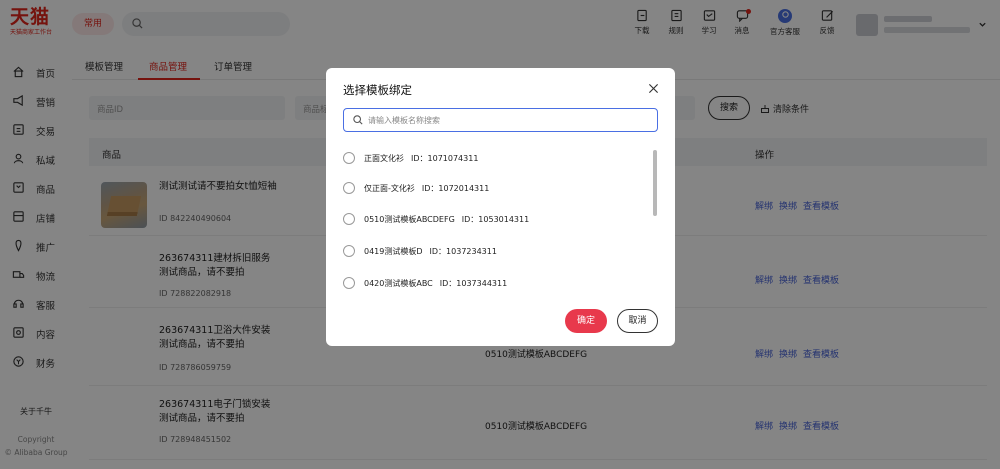  What do you see at coordinates (389, 188) in the screenshot?
I see `template-name: 仅正面-文化衫` at bounding box center [389, 188].